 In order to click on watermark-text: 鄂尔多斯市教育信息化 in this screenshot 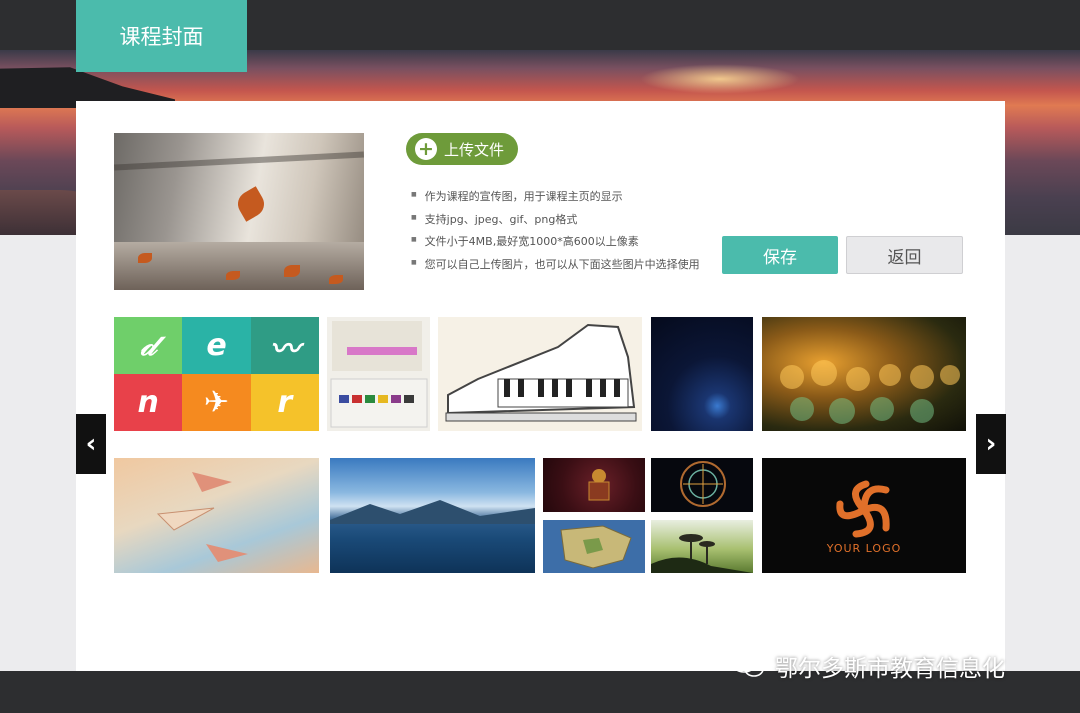, I will do `click(890, 669)`.